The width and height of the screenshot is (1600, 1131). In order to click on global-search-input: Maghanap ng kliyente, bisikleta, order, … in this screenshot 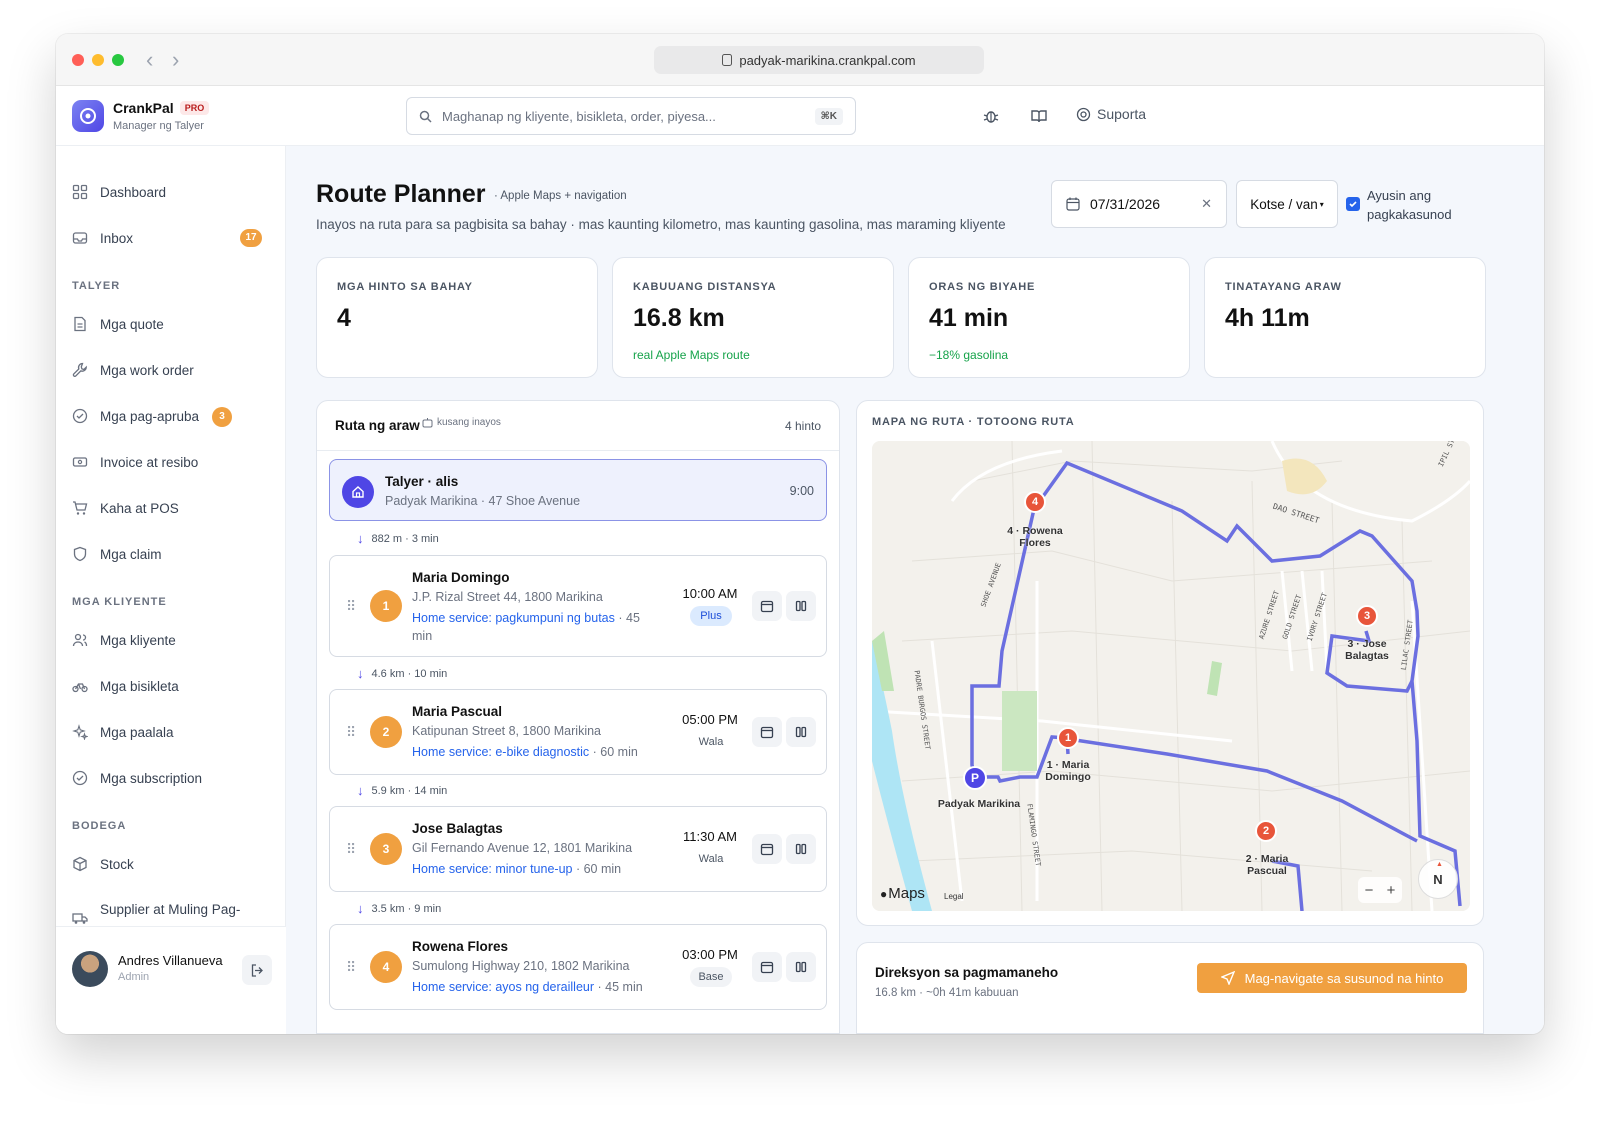, I will do `click(631, 116)`.